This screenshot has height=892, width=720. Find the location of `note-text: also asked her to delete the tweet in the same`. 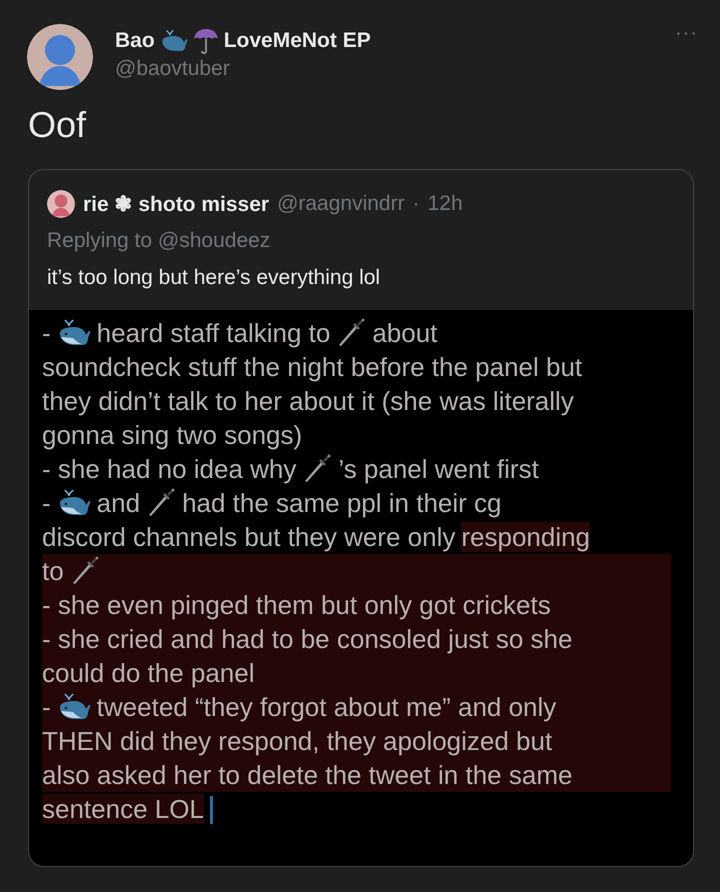

note-text: also asked her to delete the tweet in the same is located at coordinates (307, 775).